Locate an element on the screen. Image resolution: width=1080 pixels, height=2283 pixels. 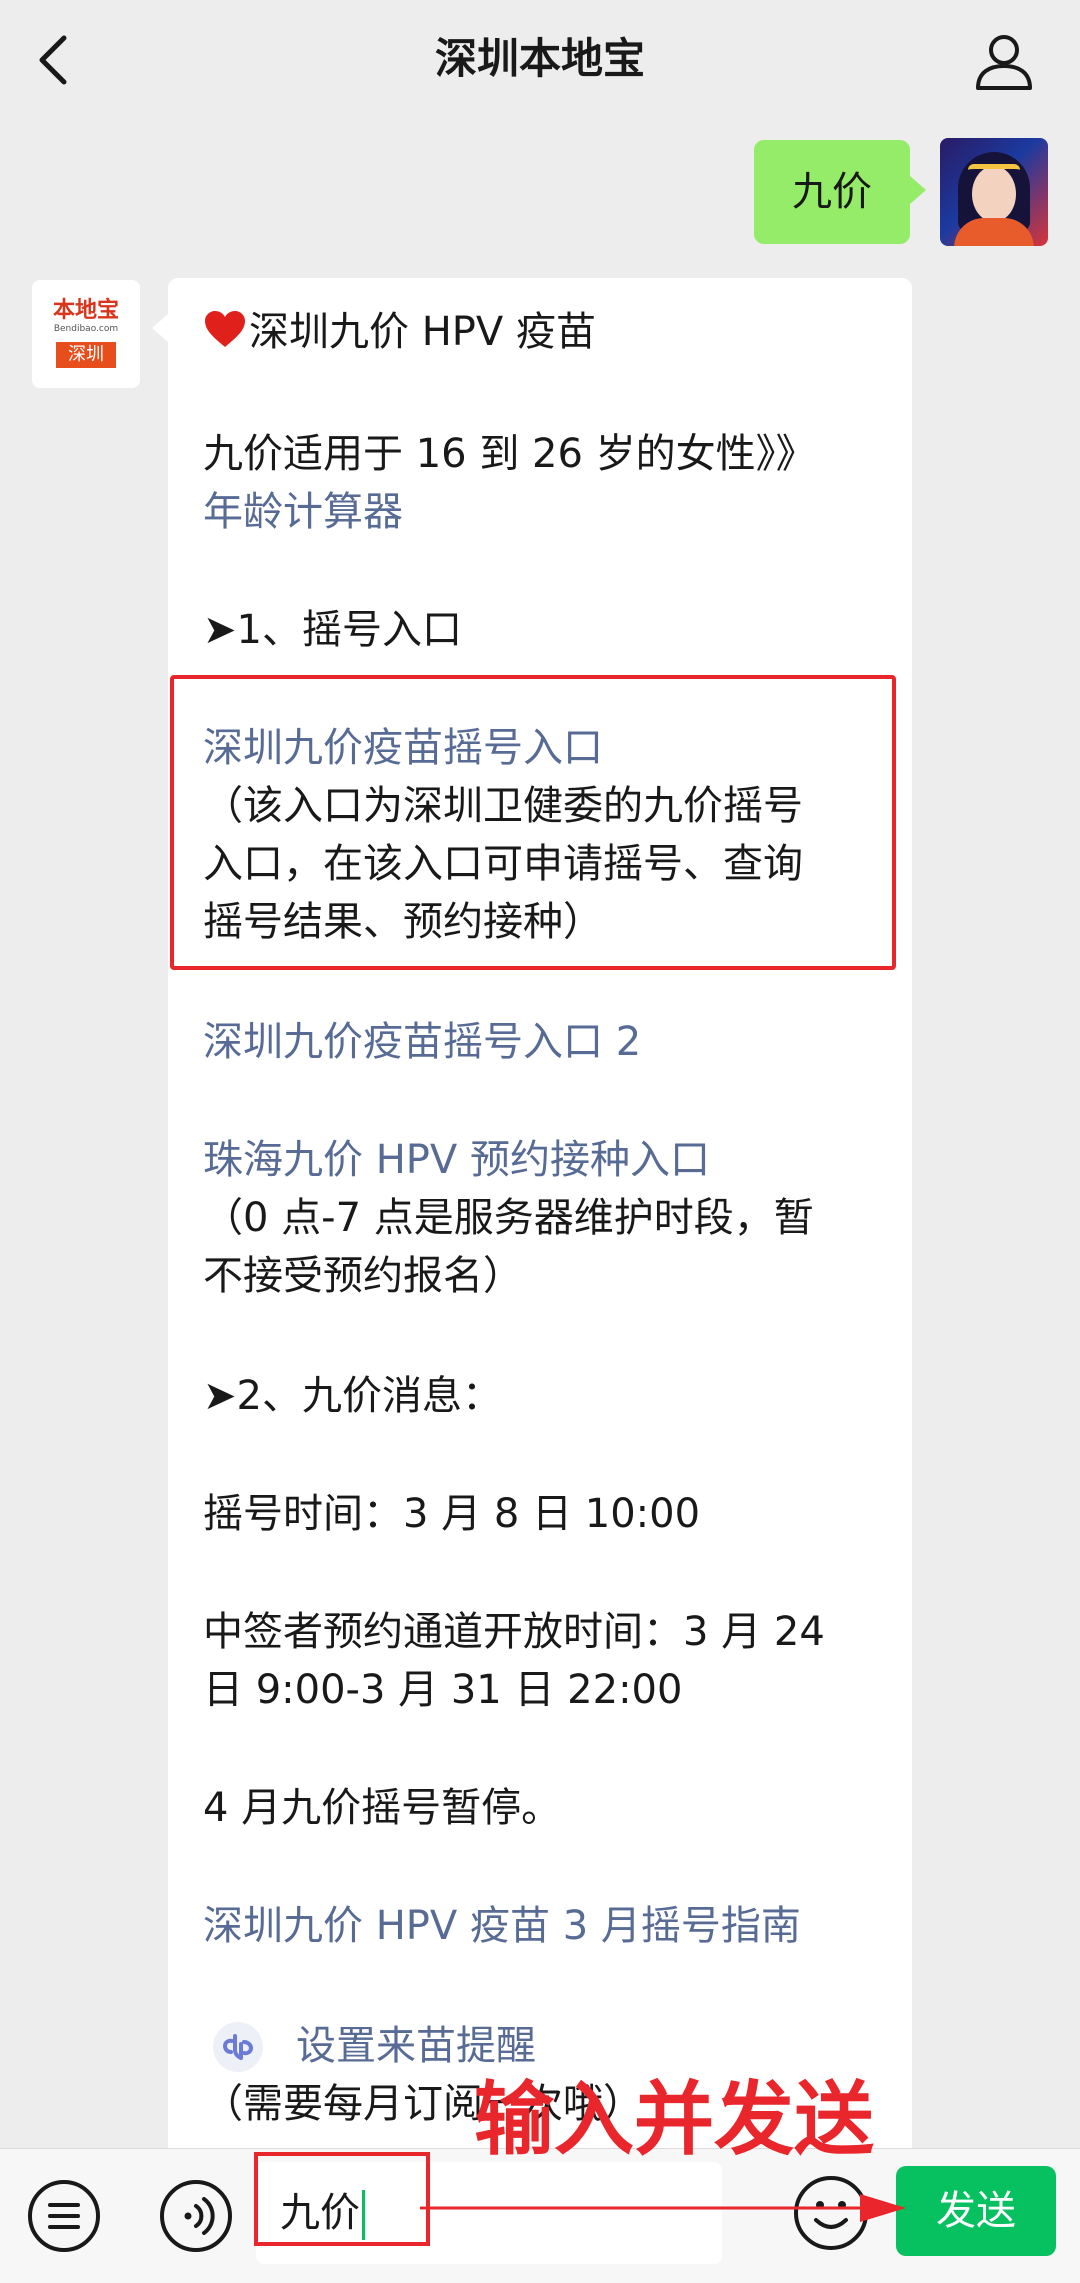
annotation-text: 输入并发送 is located at coordinates (674, 2119).